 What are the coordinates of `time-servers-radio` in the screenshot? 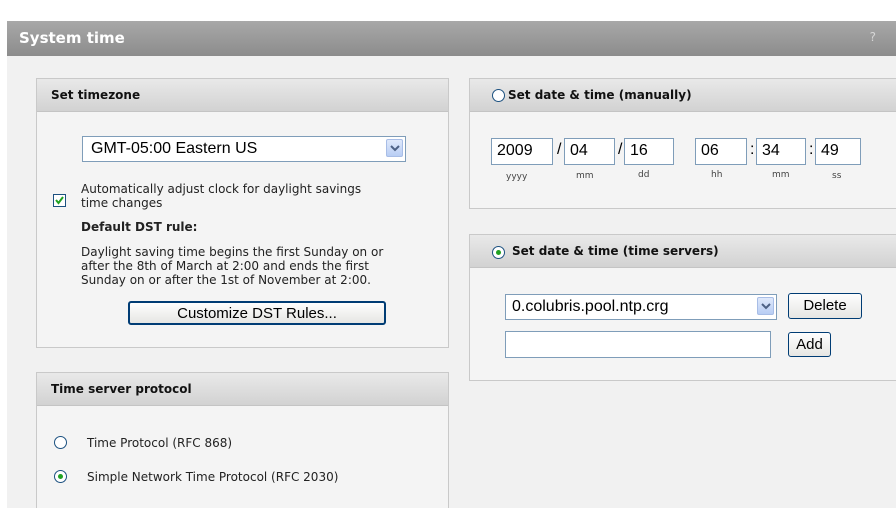 It's located at (498, 252).